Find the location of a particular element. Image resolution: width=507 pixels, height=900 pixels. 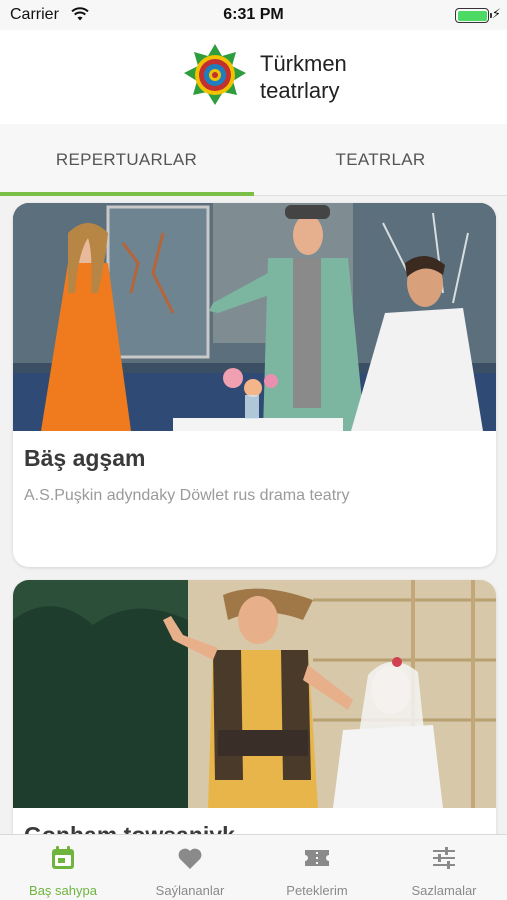

clock: 6:31 PM is located at coordinates (253, 14).